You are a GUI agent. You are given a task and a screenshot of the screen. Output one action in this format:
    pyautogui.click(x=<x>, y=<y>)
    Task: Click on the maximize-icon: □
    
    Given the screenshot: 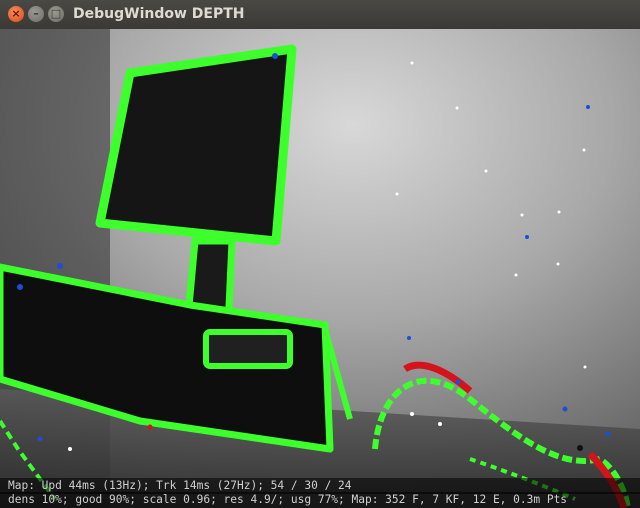 What is the action you would take?
    pyautogui.click(x=56, y=13)
    